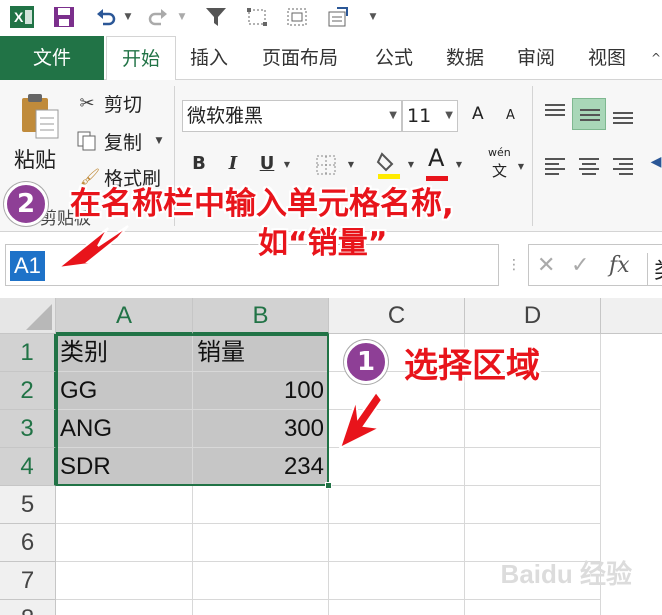 The image size is (662, 615). I want to click on paste-button: 粘贴, so click(35, 159).